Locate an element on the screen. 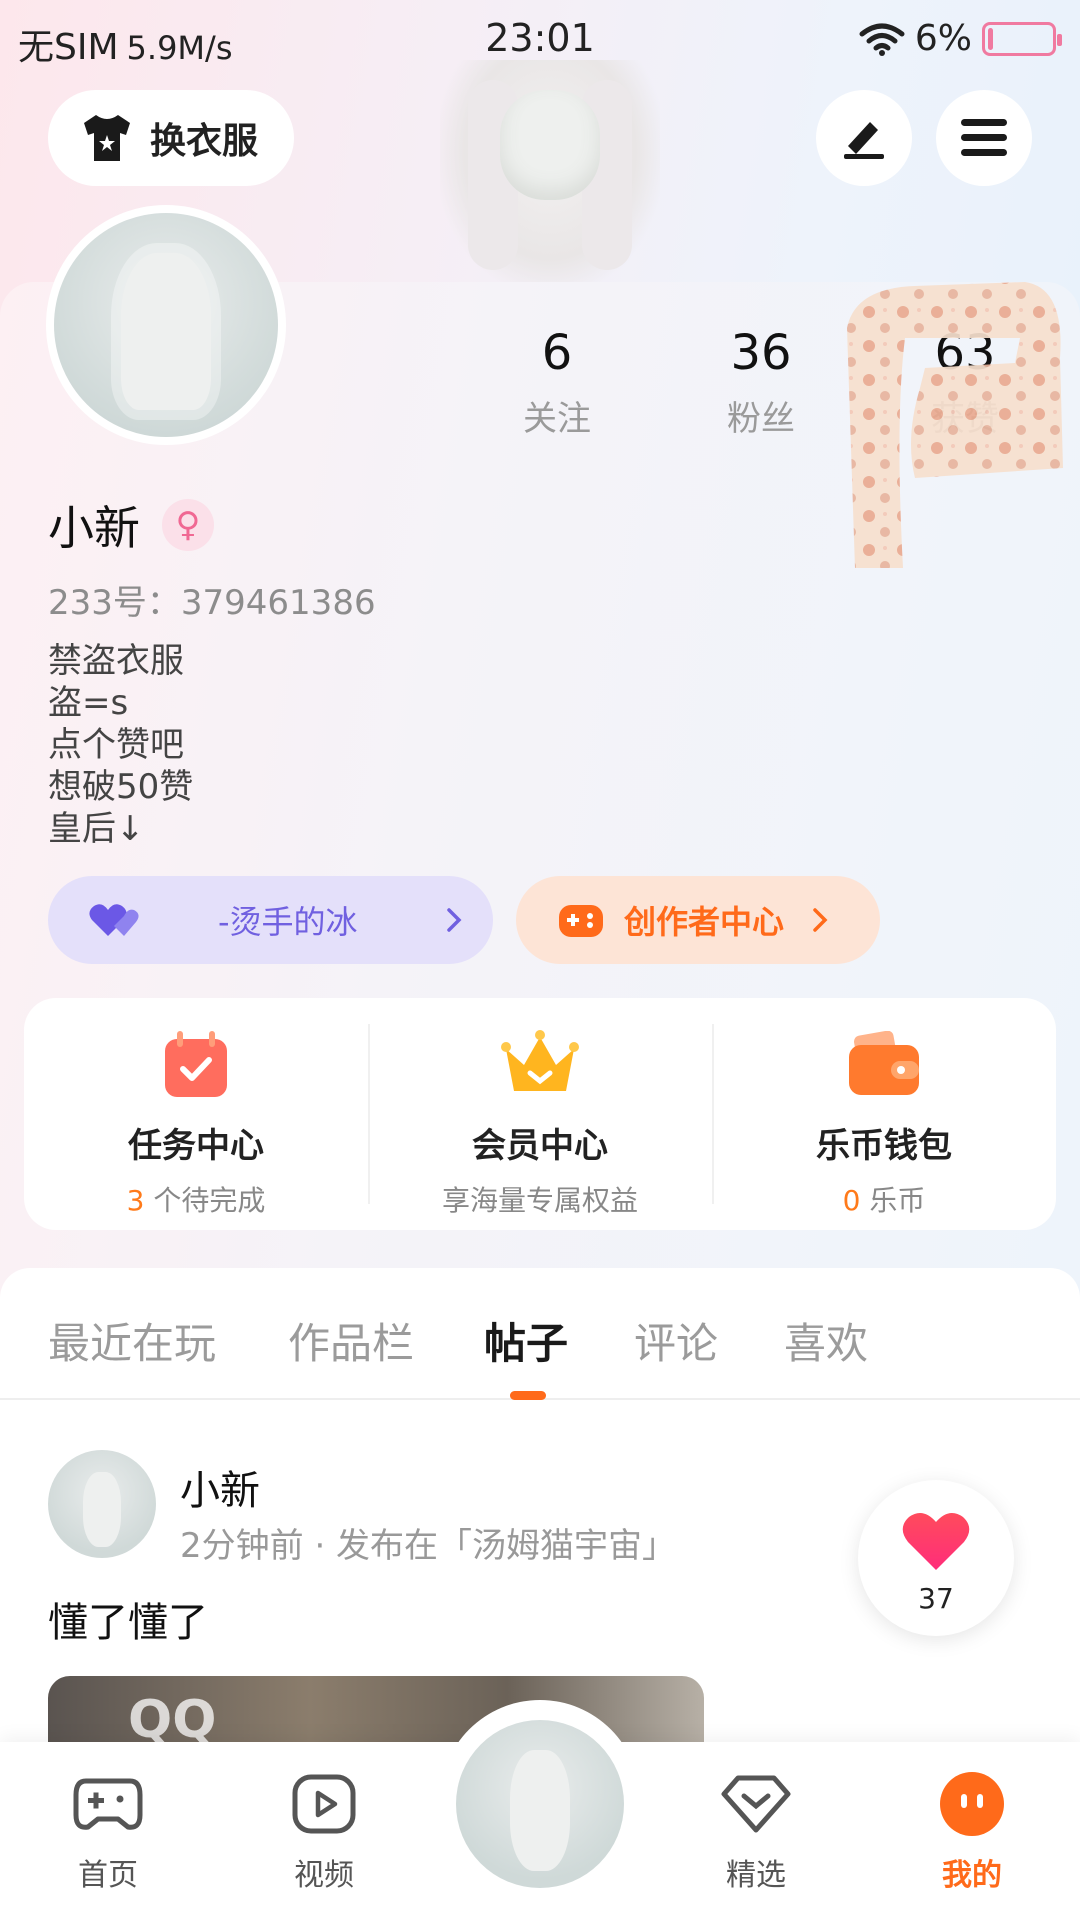  change-outfit-label: 换衣服 is located at coordinates (204, 141).